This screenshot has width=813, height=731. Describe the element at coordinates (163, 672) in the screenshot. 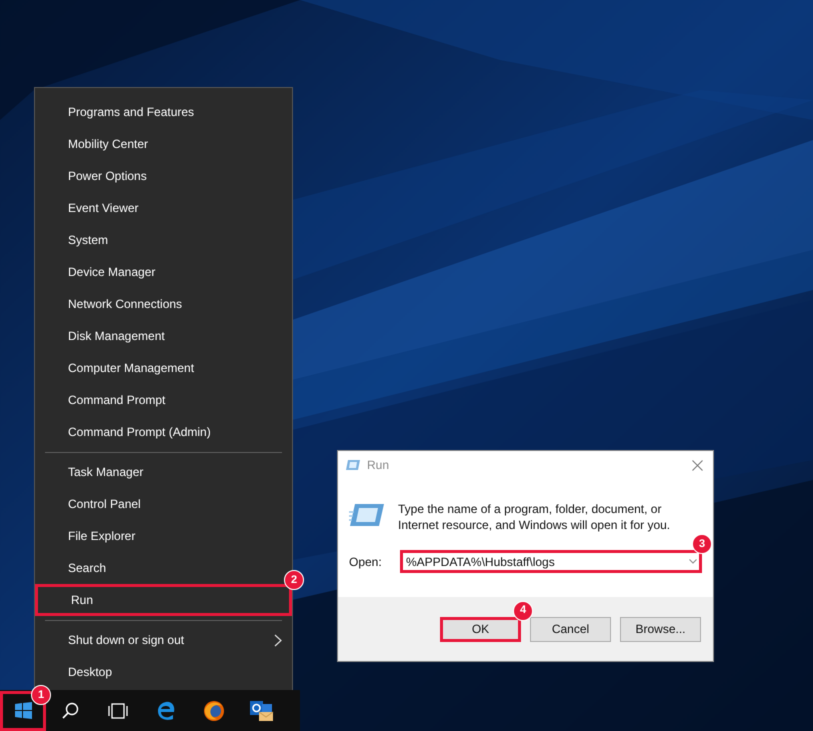

I see `menu-item: Desktop` at that location.